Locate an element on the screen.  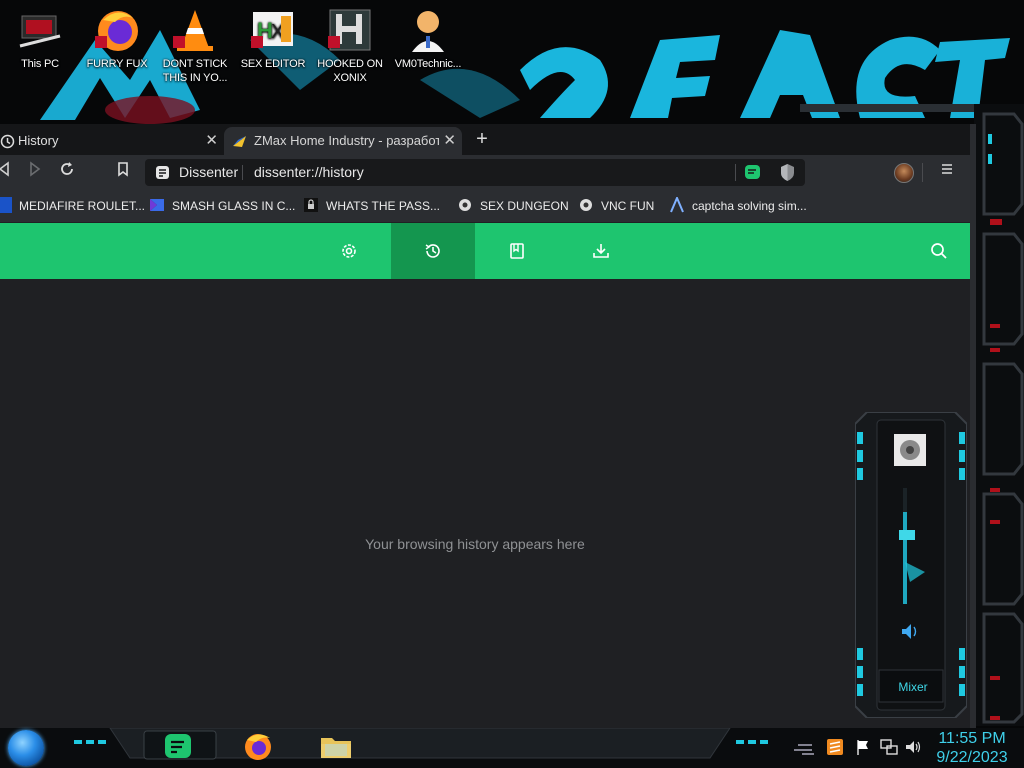
history-clock-icon is located at coordinates (7, 141).